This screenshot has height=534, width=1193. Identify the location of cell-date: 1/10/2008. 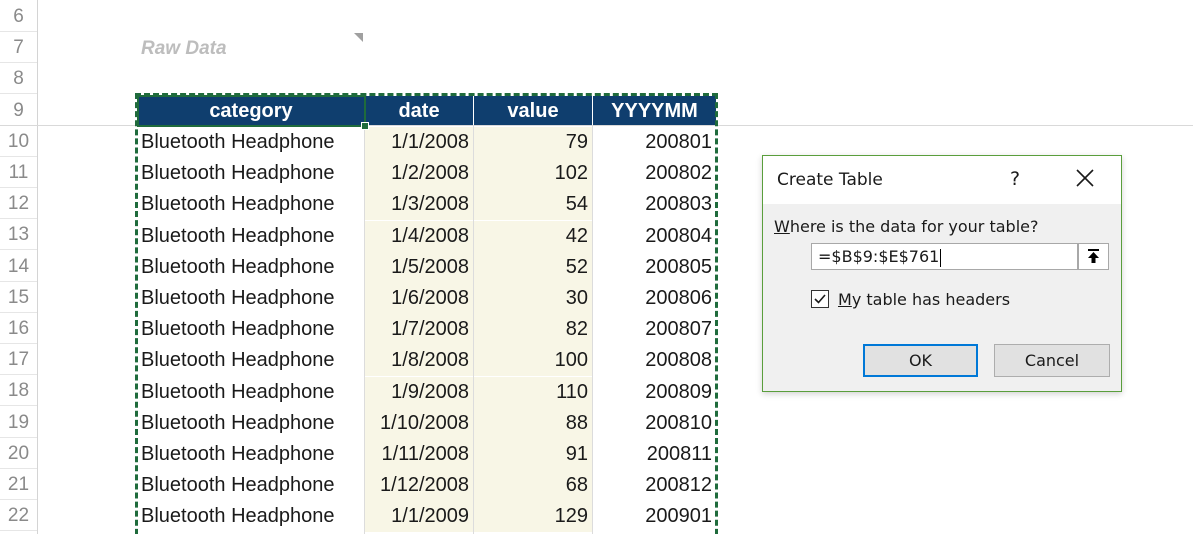
(419, 423).